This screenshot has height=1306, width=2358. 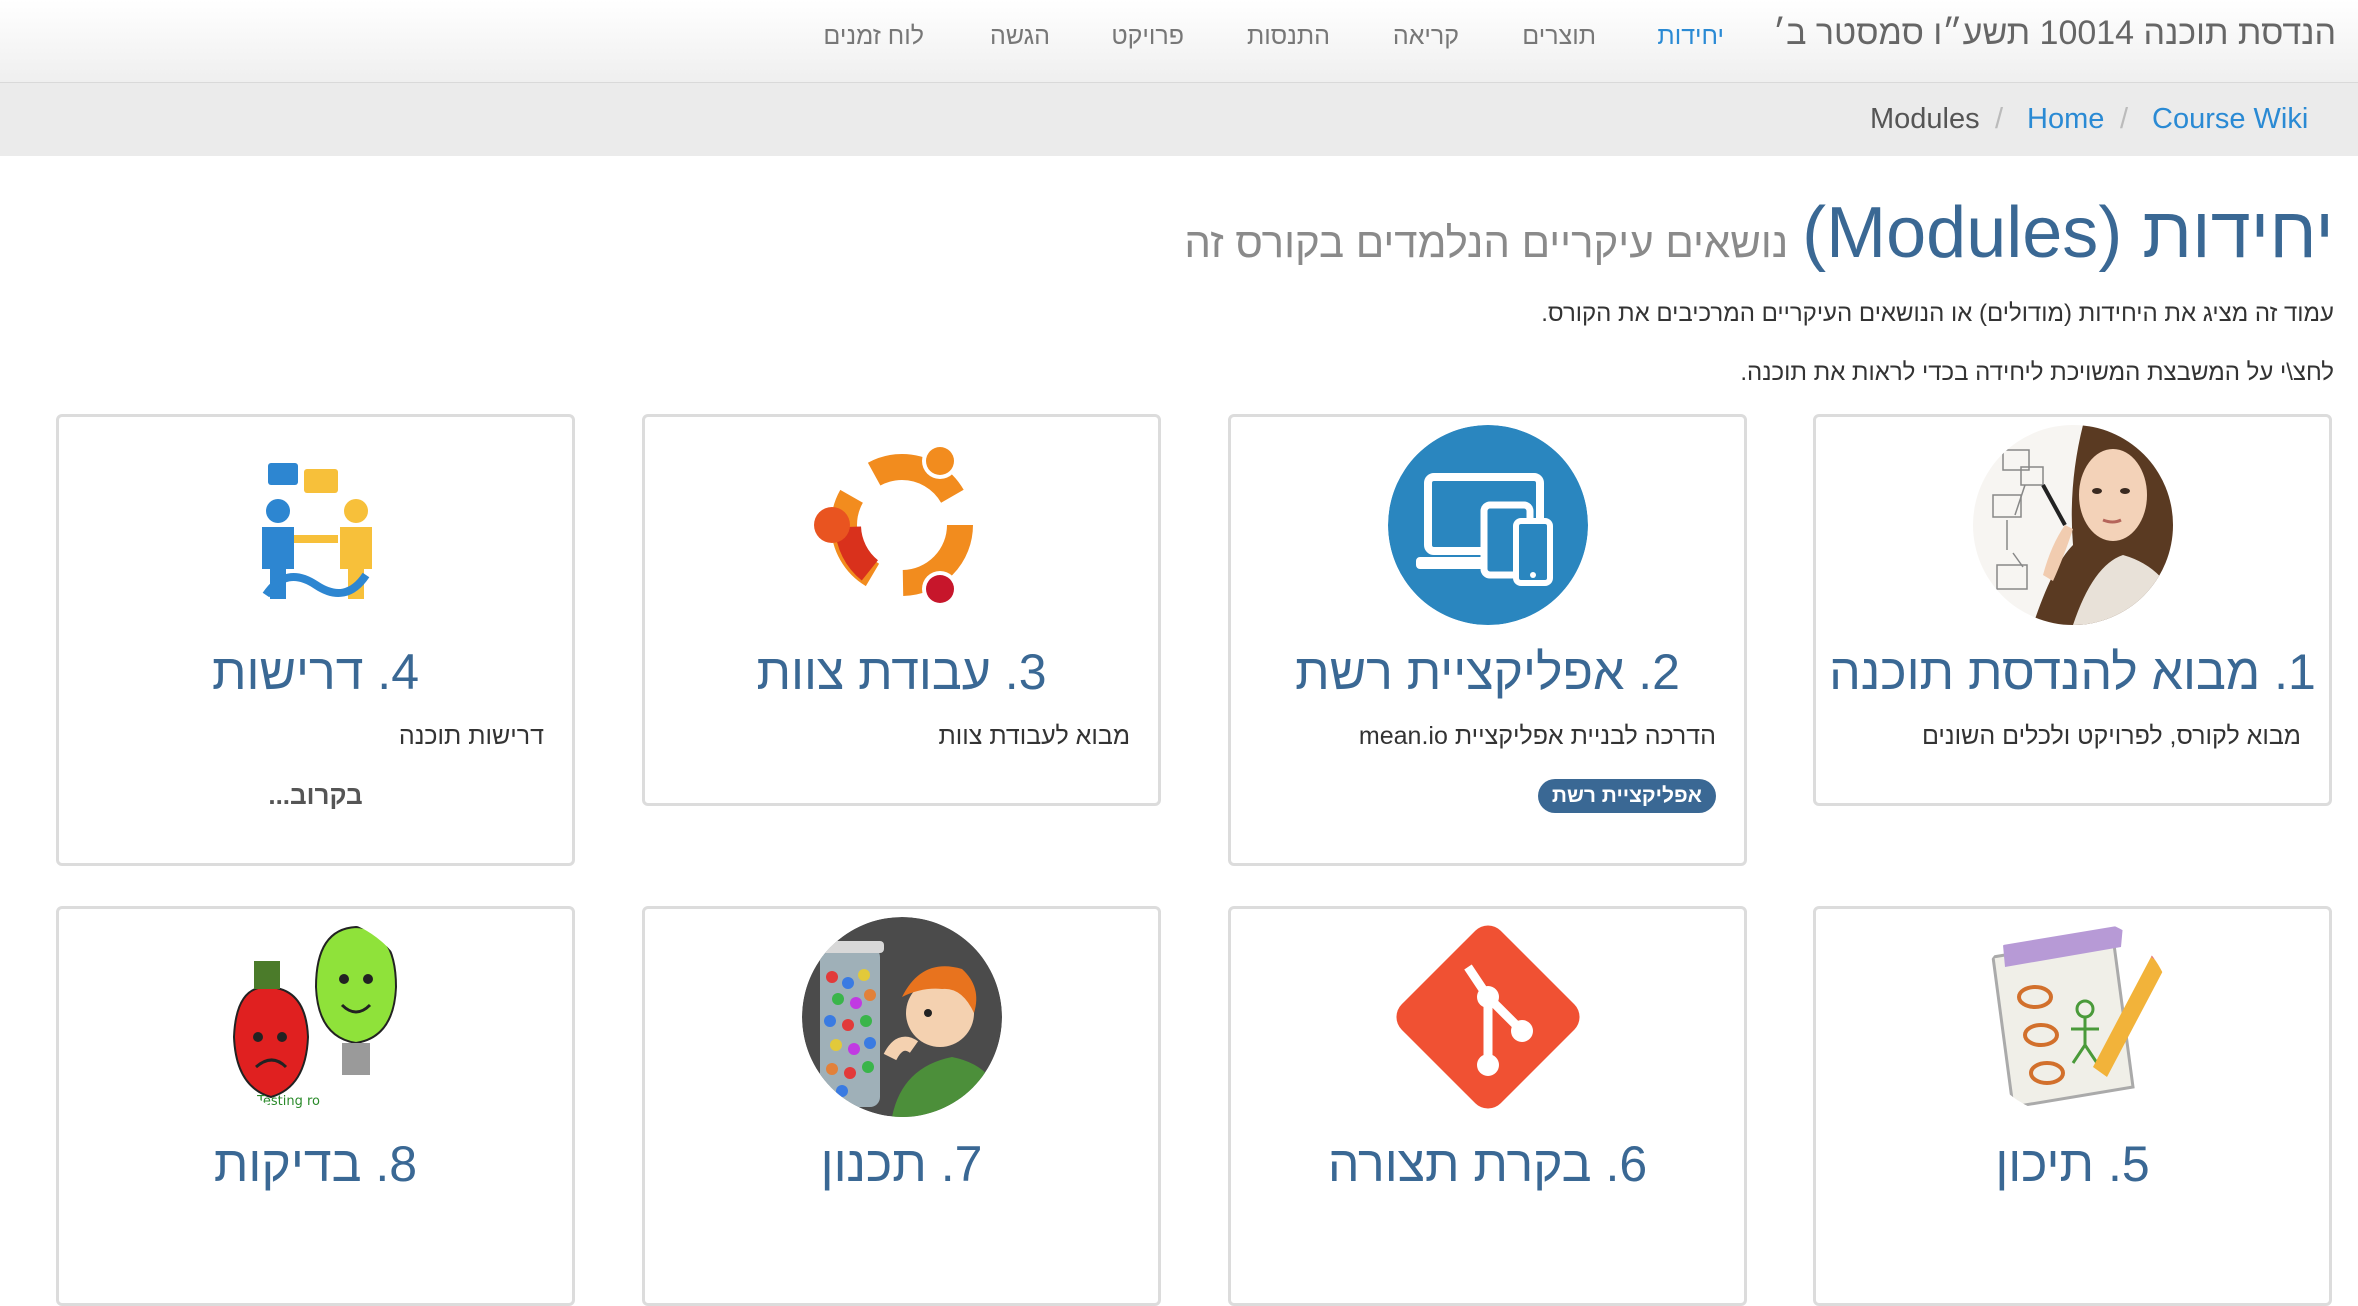 What do you see at coordinates (224, 931) in the screenshot?
I see `bulb-caption-top: ugging` at bounding box center [224, 931].